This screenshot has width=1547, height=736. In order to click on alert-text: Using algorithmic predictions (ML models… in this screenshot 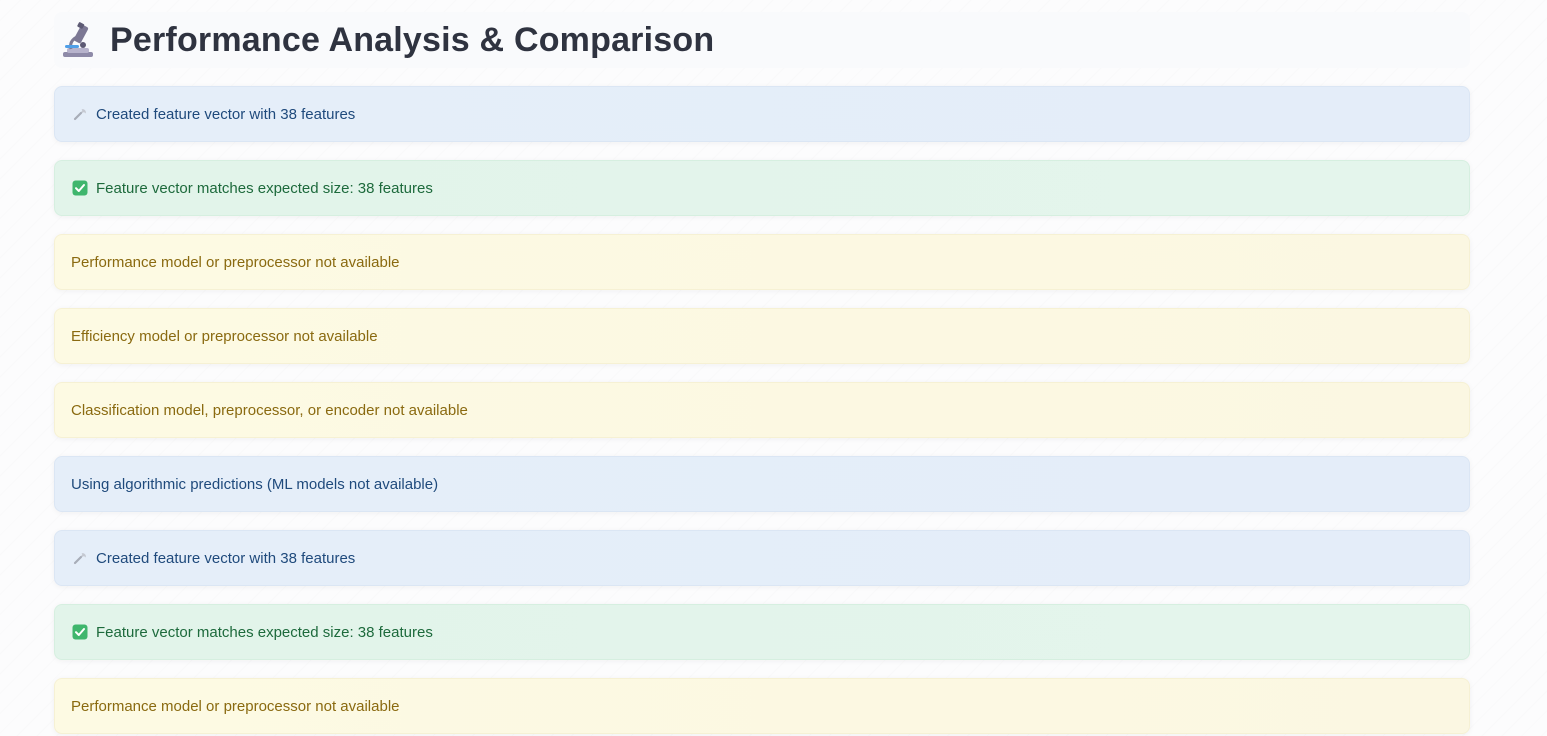, I will do `click(255, 484)`.